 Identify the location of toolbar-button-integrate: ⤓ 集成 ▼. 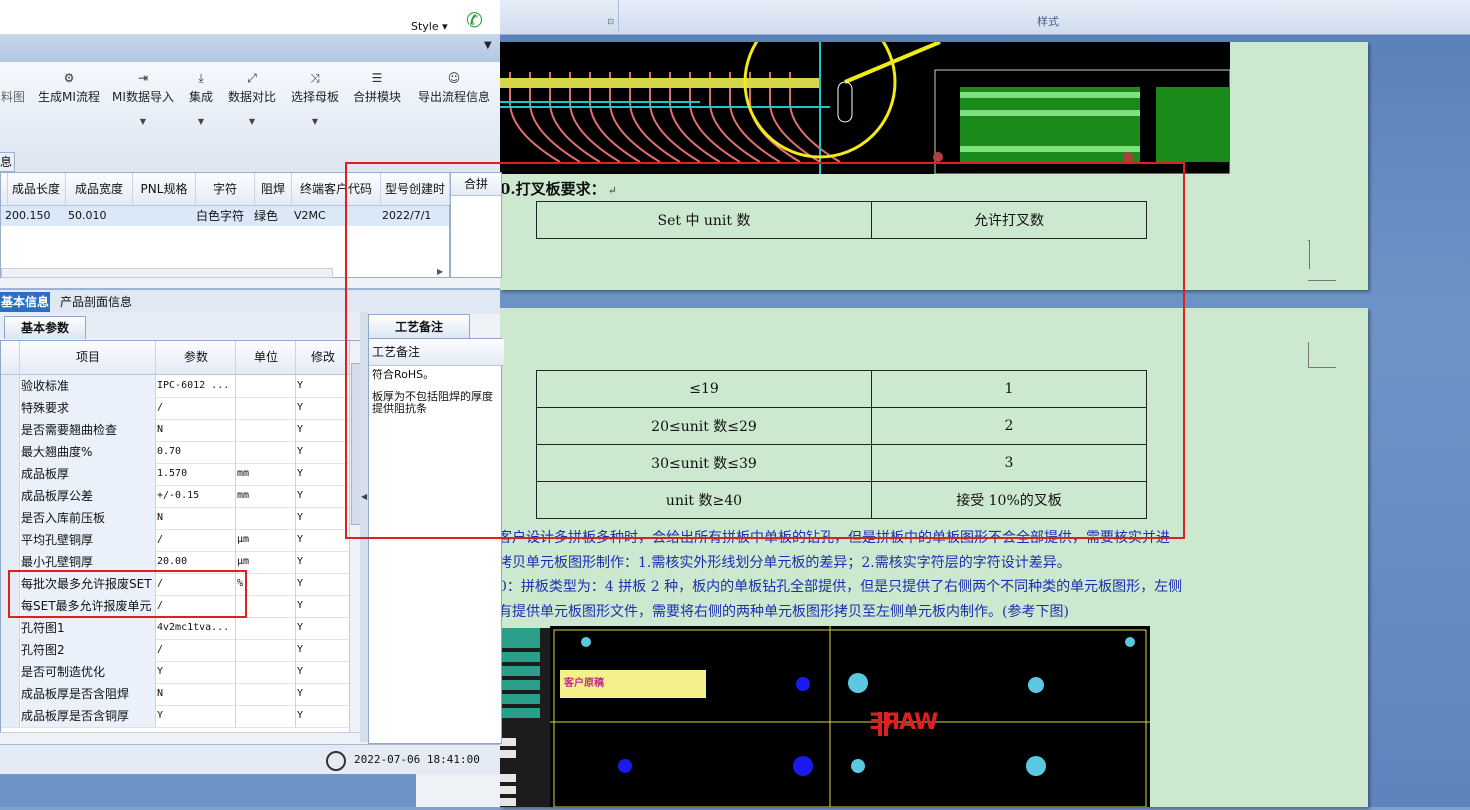
(201, 103).